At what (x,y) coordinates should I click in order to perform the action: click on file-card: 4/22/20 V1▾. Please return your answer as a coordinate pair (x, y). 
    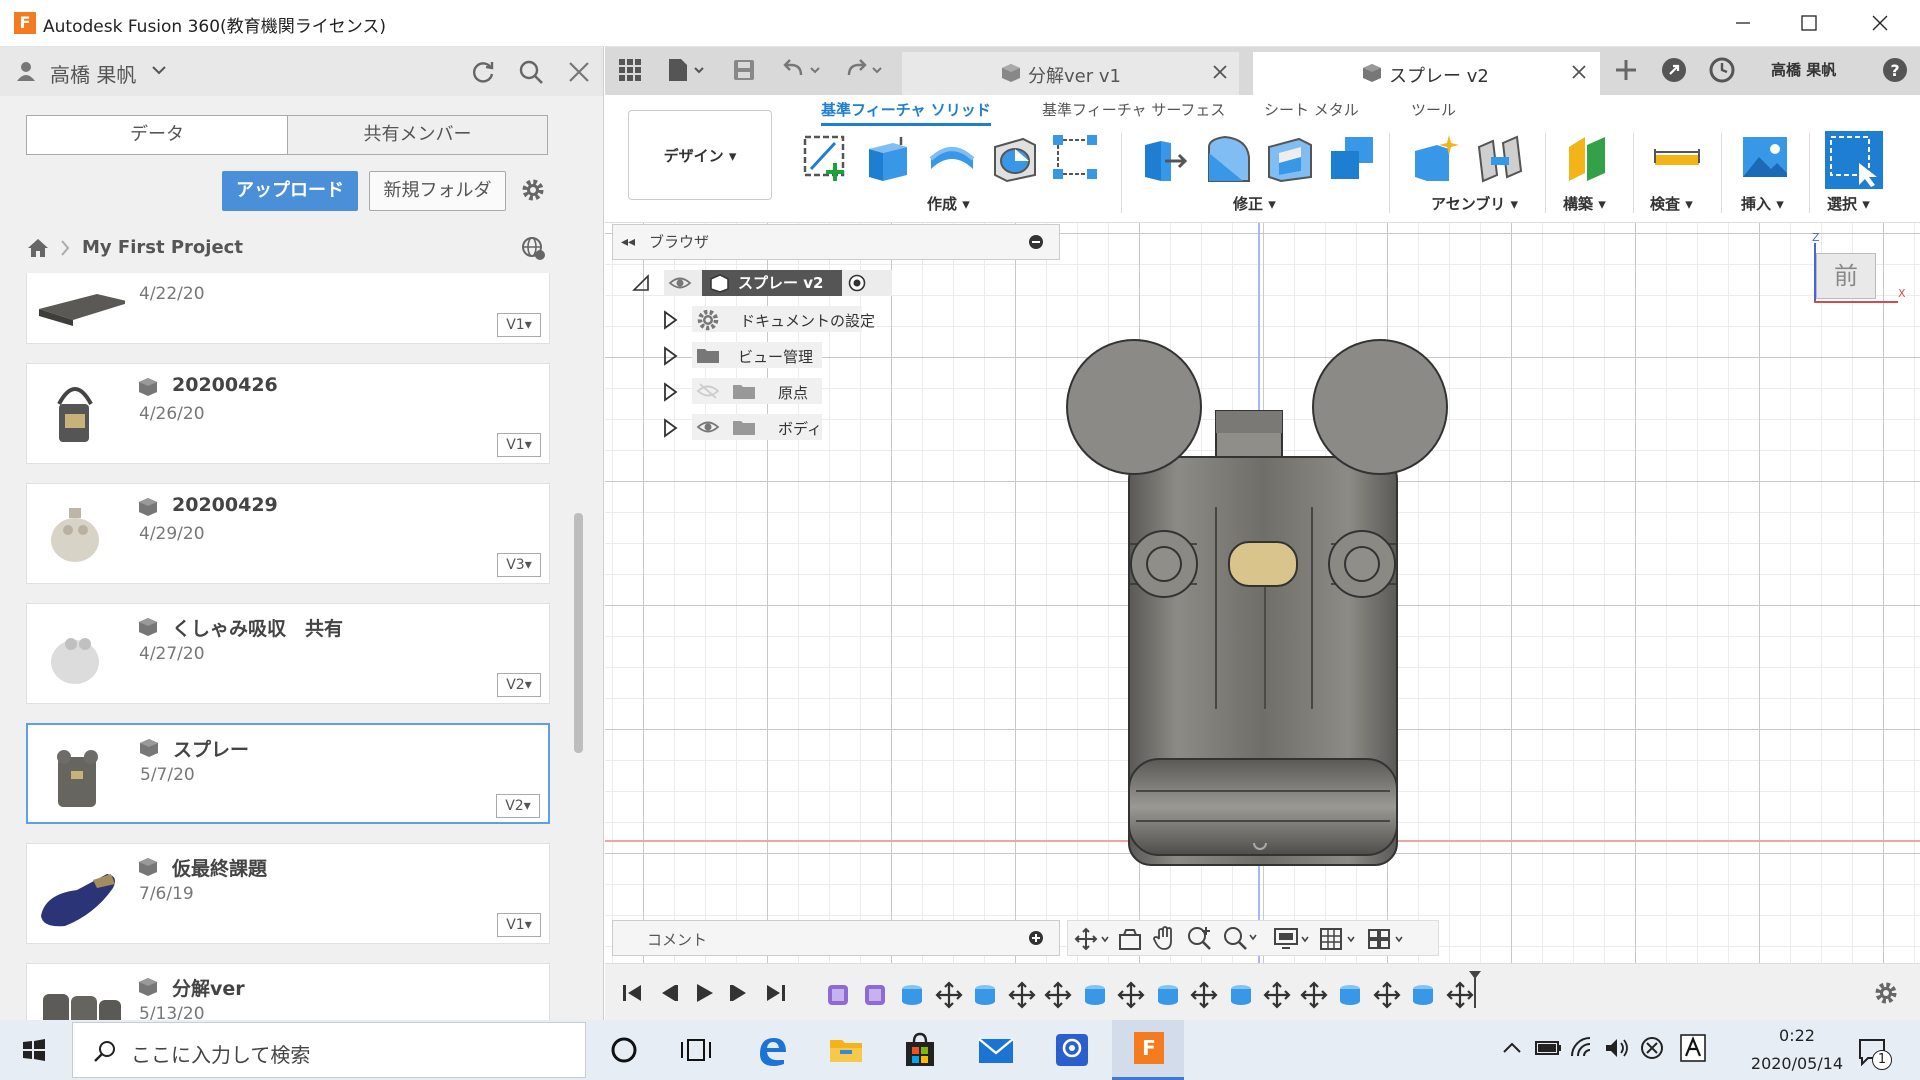
    Looking at the image, I should click on (288, 308).